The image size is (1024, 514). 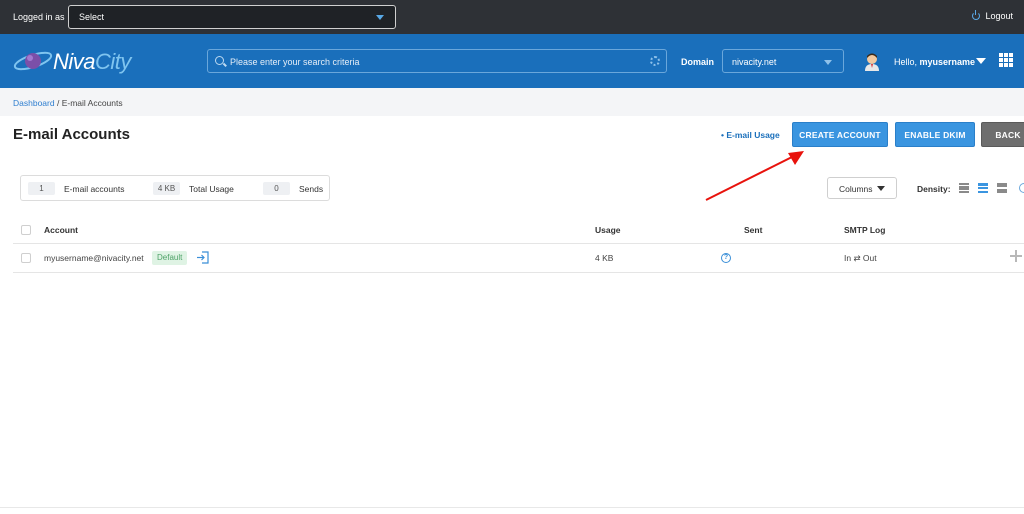 I want to click on settings-circle-icon, so click(x=1021, y=188).